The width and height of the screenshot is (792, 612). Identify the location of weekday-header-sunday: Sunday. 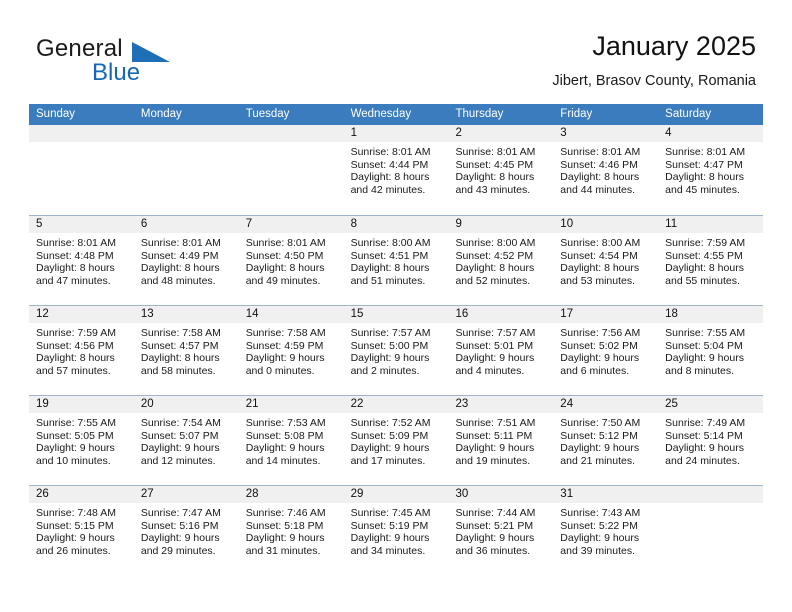
(56, 114).